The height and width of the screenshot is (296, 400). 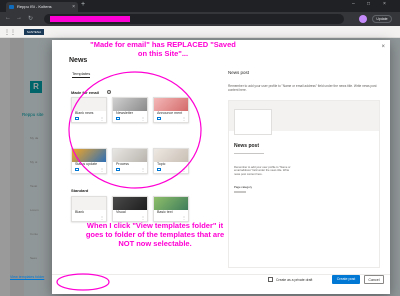 I want to click on view-templates-circle, so click(x=83, y=282).